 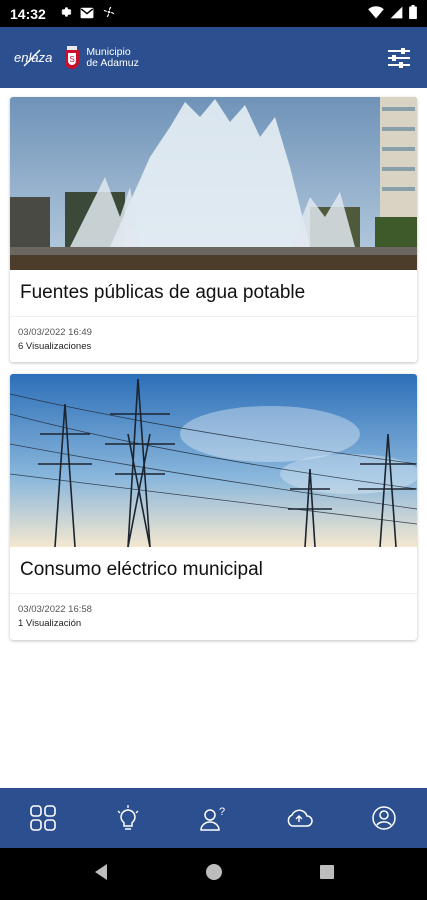 What do you see at coordinates (413, 13) in the screenshot?
I see `battery-icon` at bounding box center [413, 13].